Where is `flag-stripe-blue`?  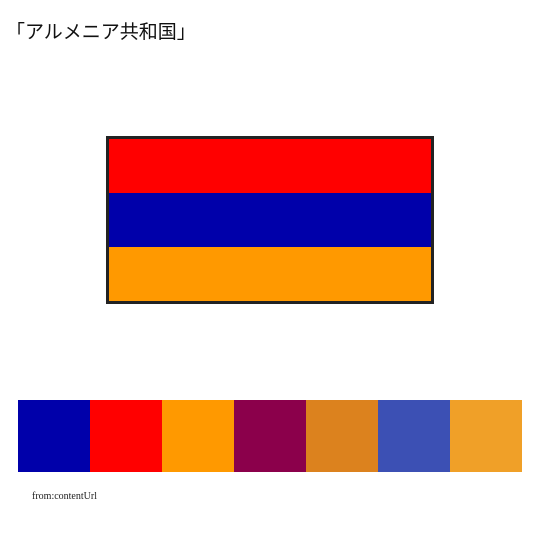 flag-stripe-blue is located at coordinates (270, 220).